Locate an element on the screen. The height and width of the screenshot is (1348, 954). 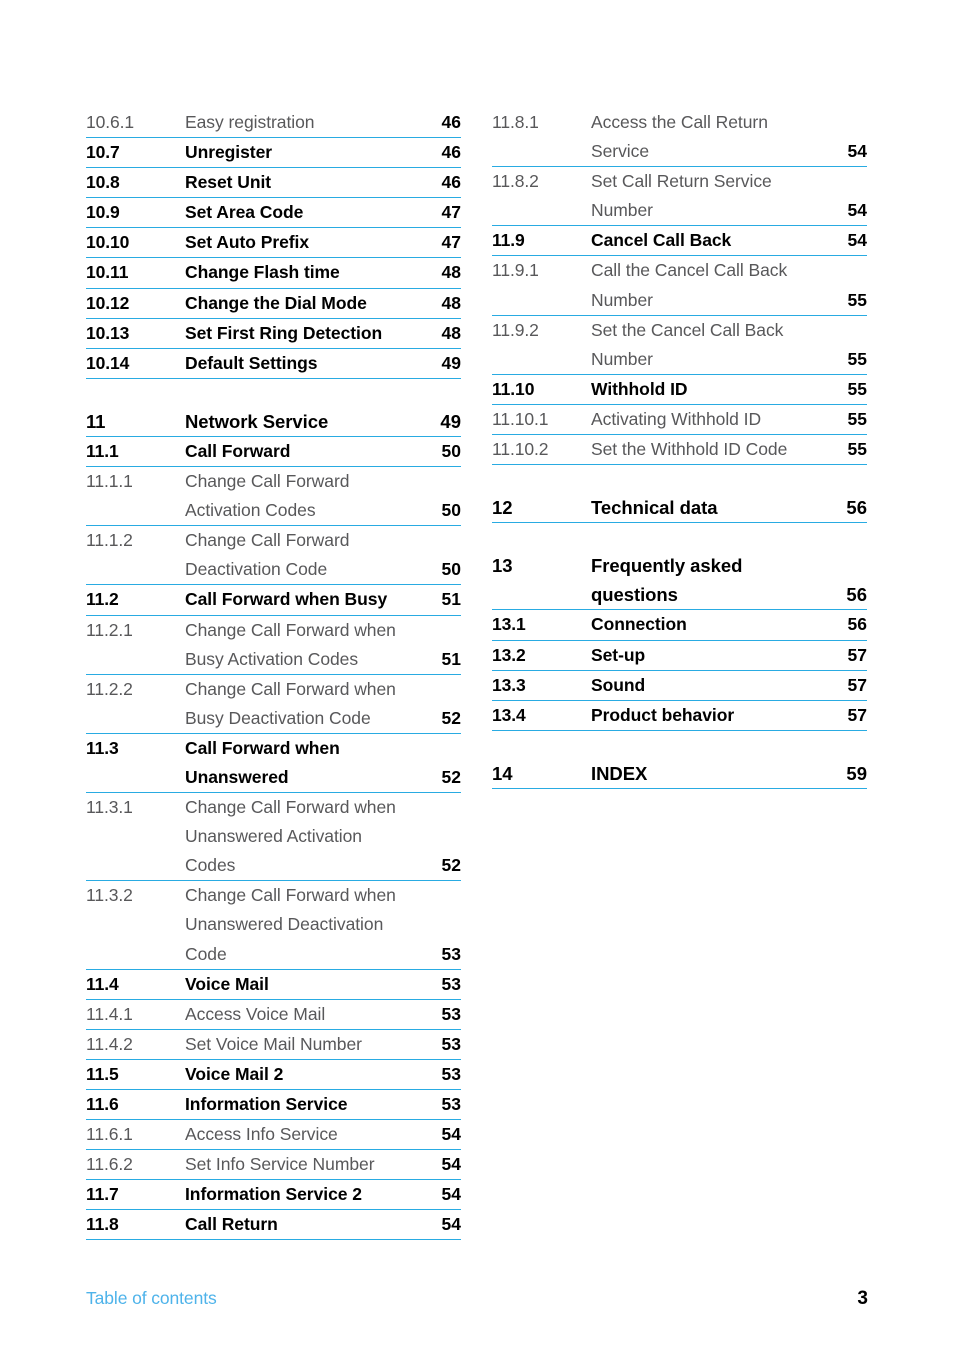
toc-entry: 10.8 Reset Unit 46 is located at coordinates (273, 183).